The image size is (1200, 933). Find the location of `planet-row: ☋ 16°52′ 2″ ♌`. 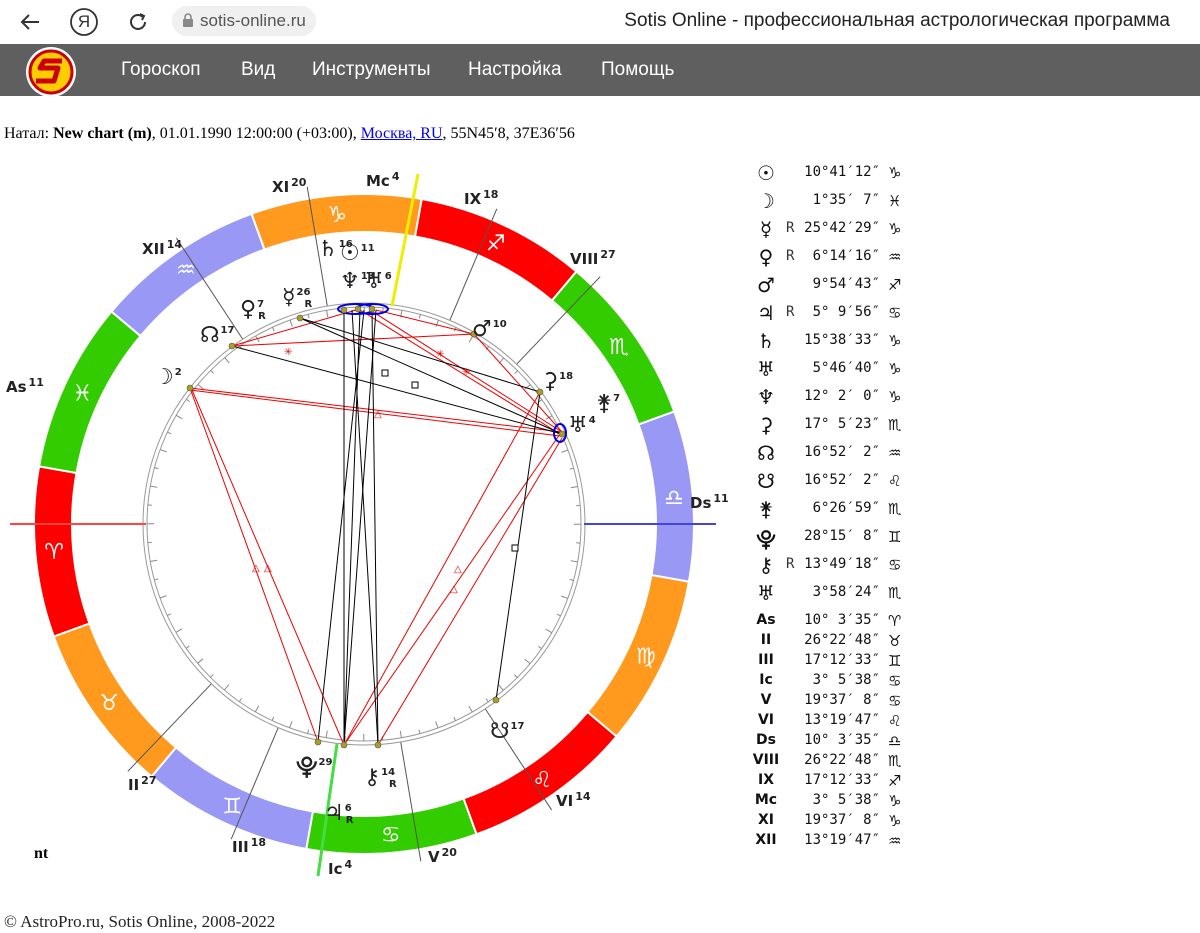

planet-row: ☋ 16°52′ 2″ ♌ is located at coordinates (852, 482).